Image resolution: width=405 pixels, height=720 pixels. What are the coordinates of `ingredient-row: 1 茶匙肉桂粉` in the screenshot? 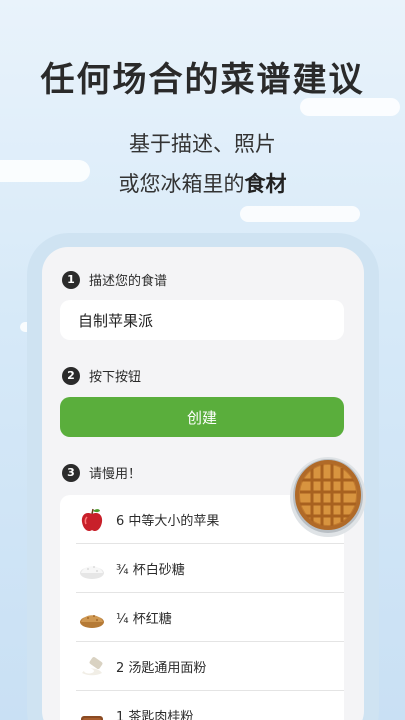 It's located at (202, 705).